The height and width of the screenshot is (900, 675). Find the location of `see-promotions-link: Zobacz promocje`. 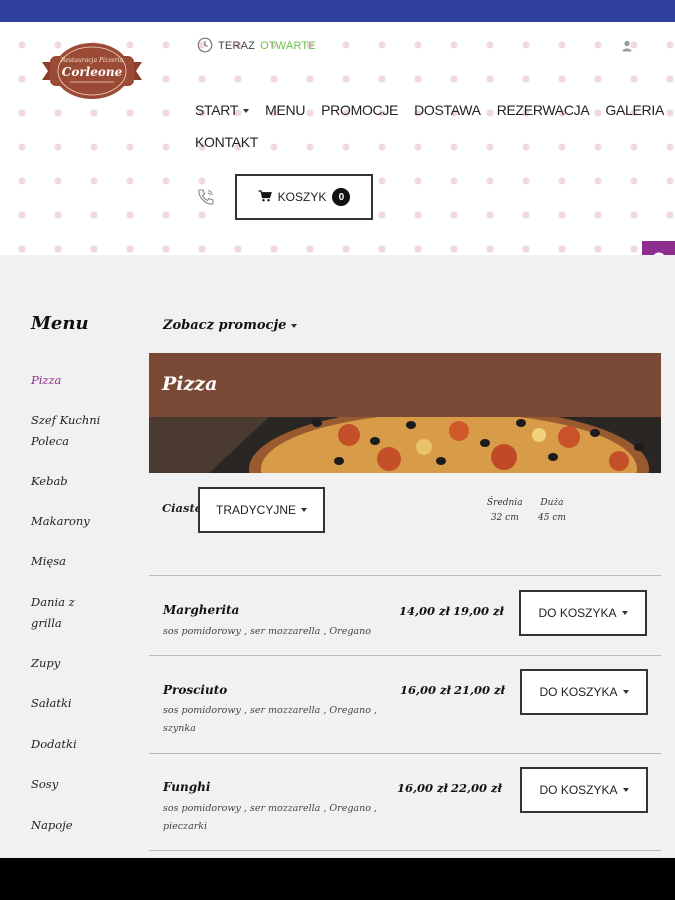

see-promotions-link: Zobacz promocje is located at coordinates (230, 325).